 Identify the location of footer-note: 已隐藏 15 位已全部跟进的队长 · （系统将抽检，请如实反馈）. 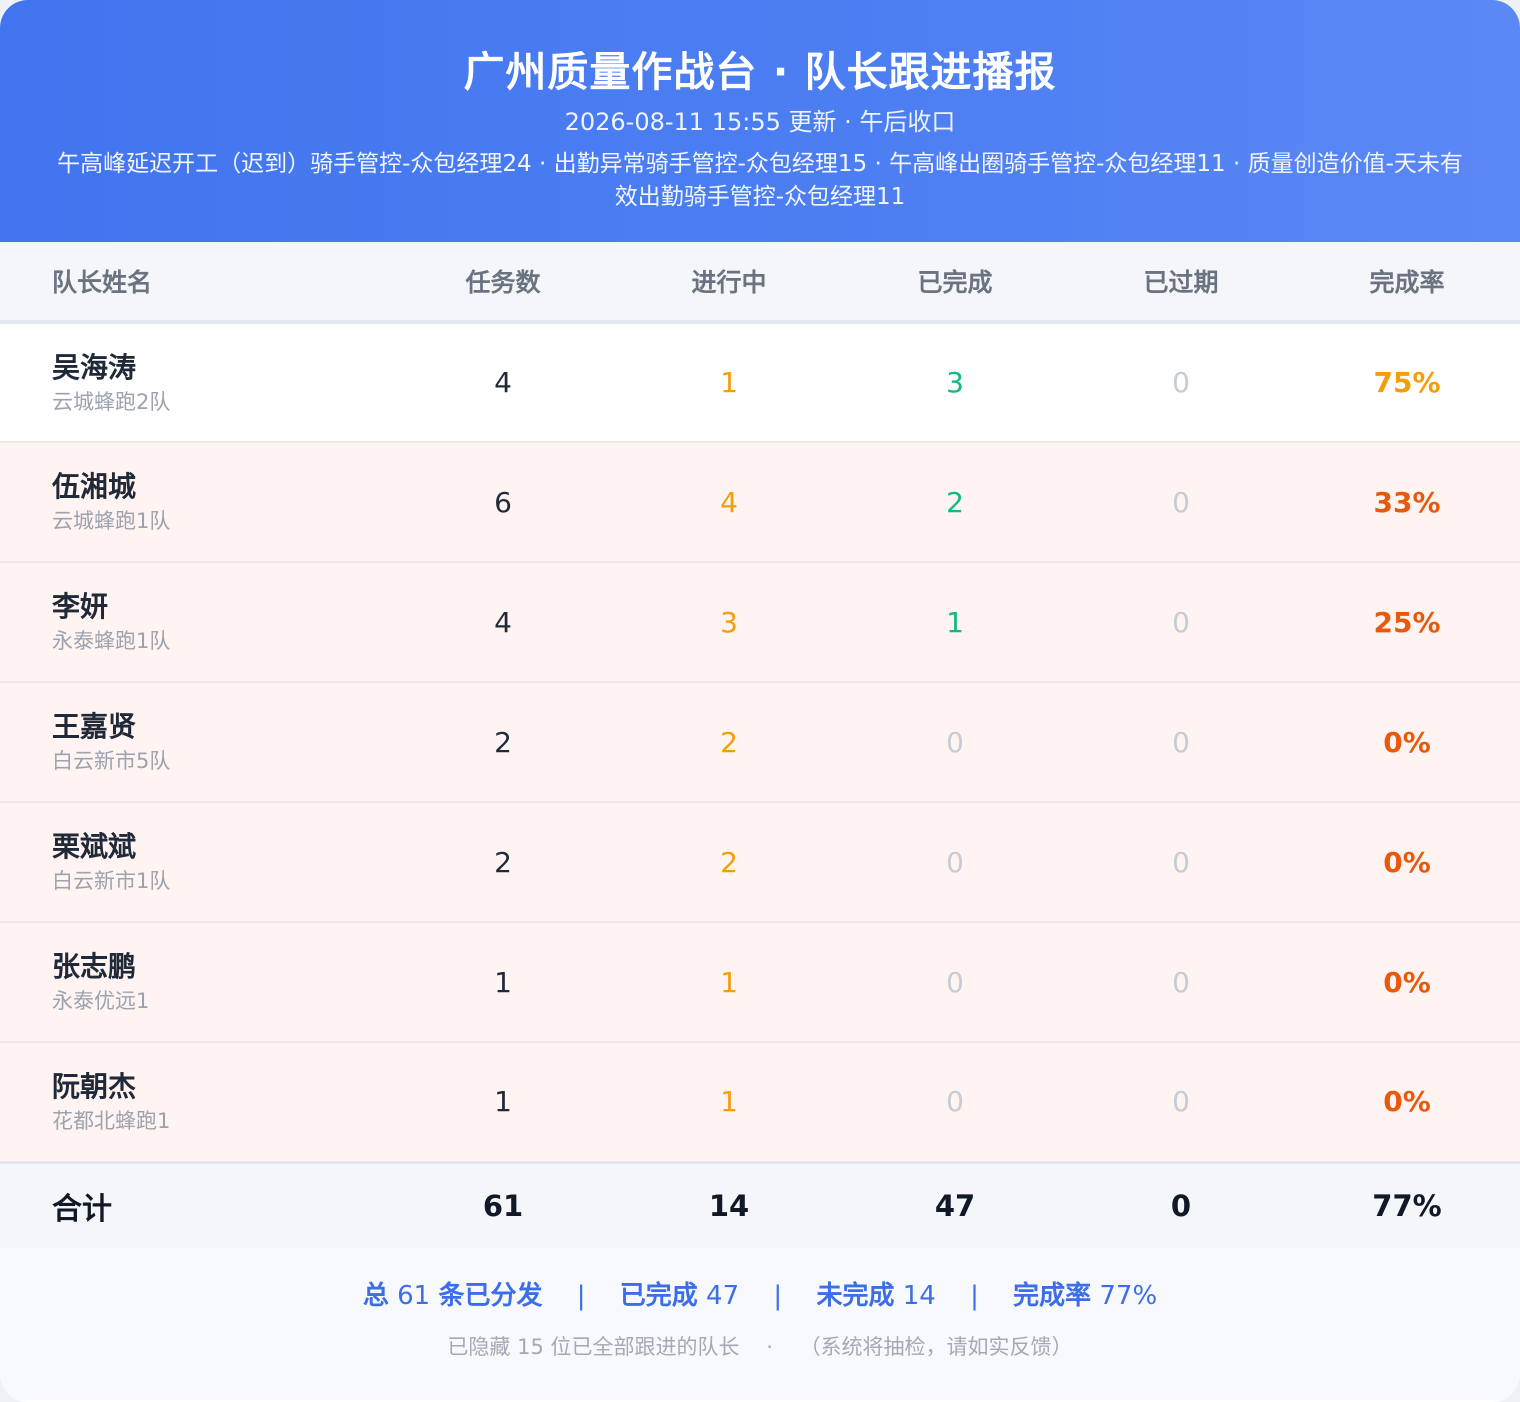
(760, 1347).